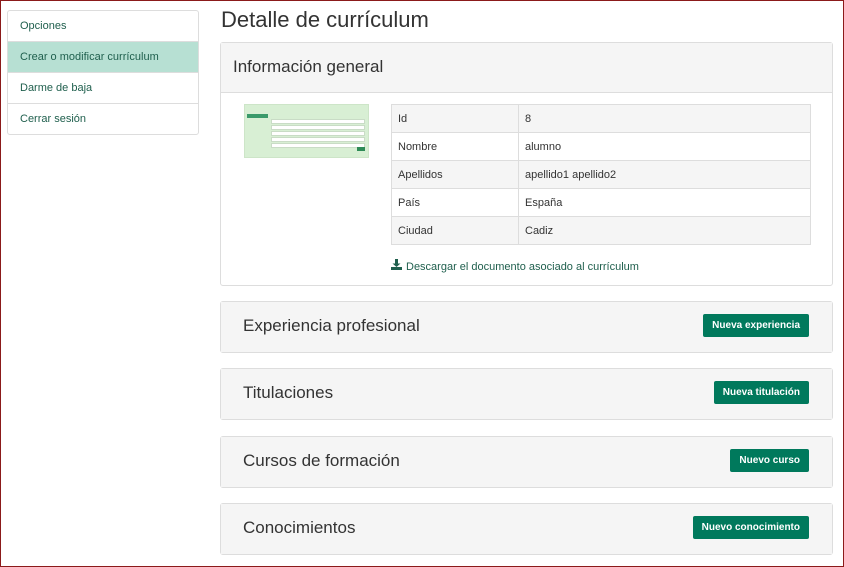 The width and height of the screenshot is (844, 567). Describe the element at coordinates (664, 230) in the screenshot. I see `row-value: Cadiz` at that location.